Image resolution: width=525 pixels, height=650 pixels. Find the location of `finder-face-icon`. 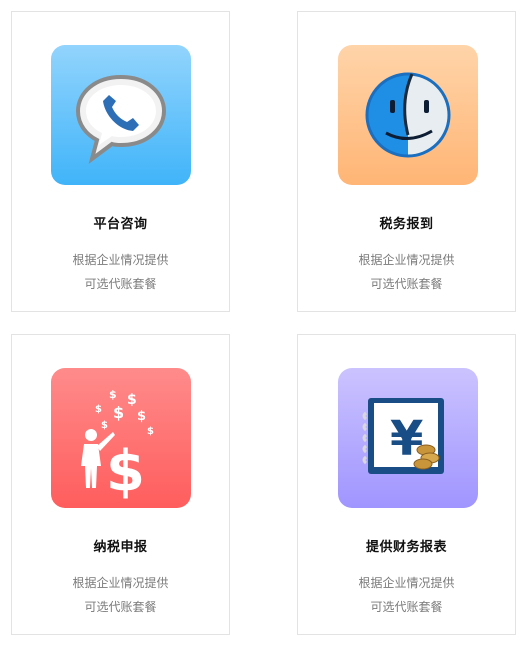

finder-face-icon is located at coordinates (408, 115).